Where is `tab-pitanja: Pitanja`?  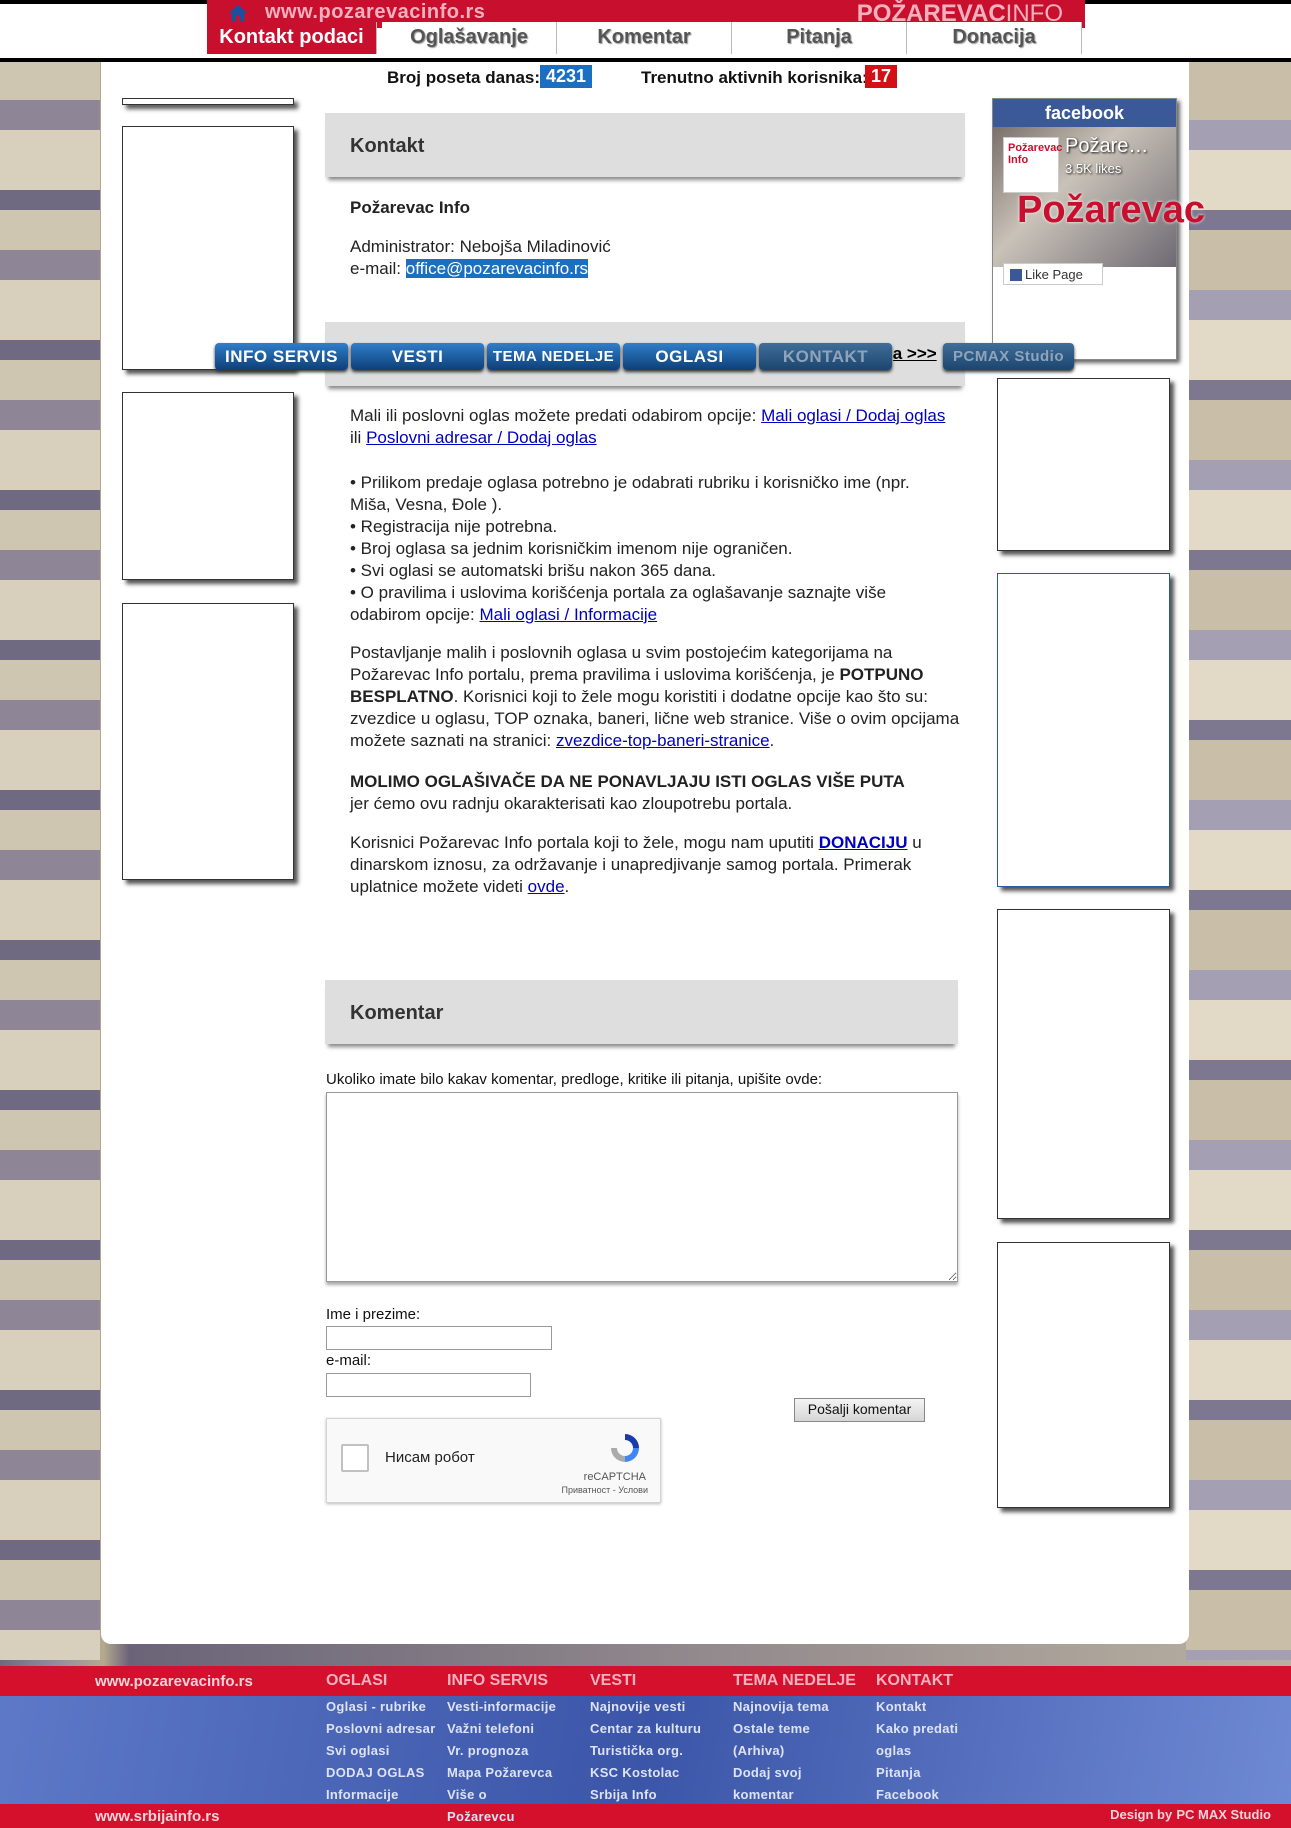
tab-pitanja: Pitanja is located at coordinates (819, 38).